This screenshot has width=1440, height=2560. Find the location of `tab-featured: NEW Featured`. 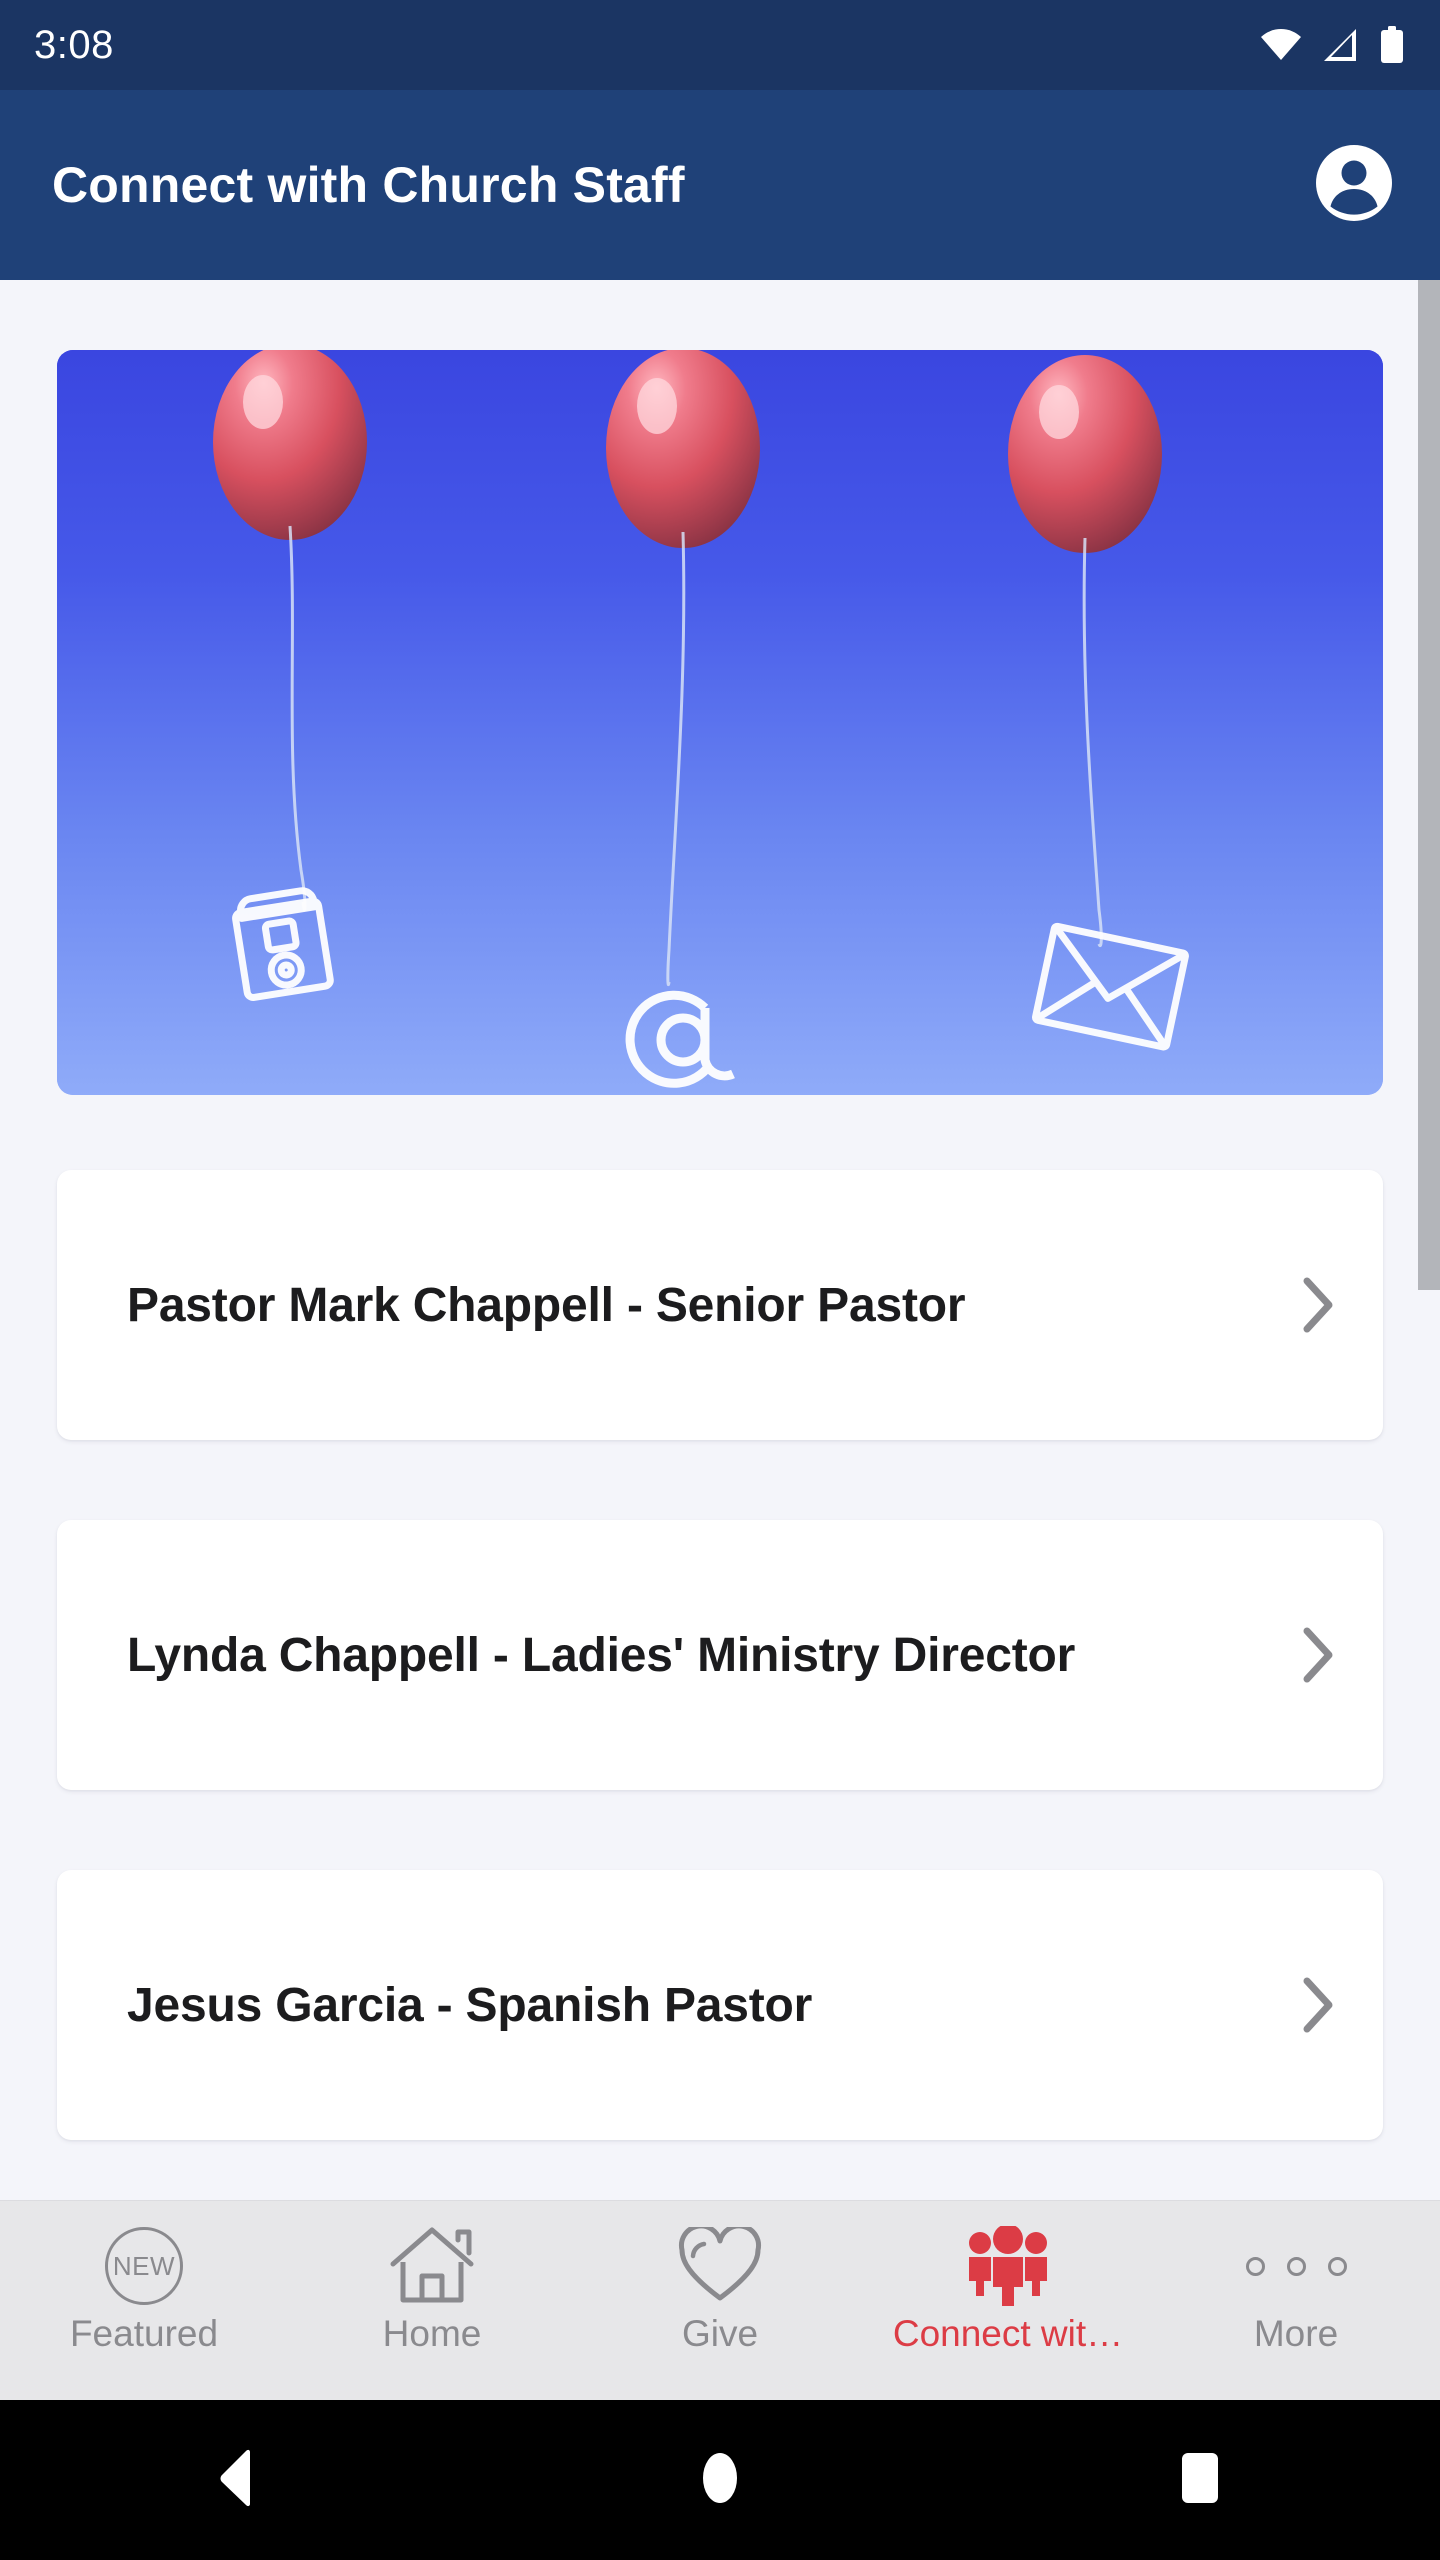

tab-featured: NEW Featured is located at coordinates (144, 2301).